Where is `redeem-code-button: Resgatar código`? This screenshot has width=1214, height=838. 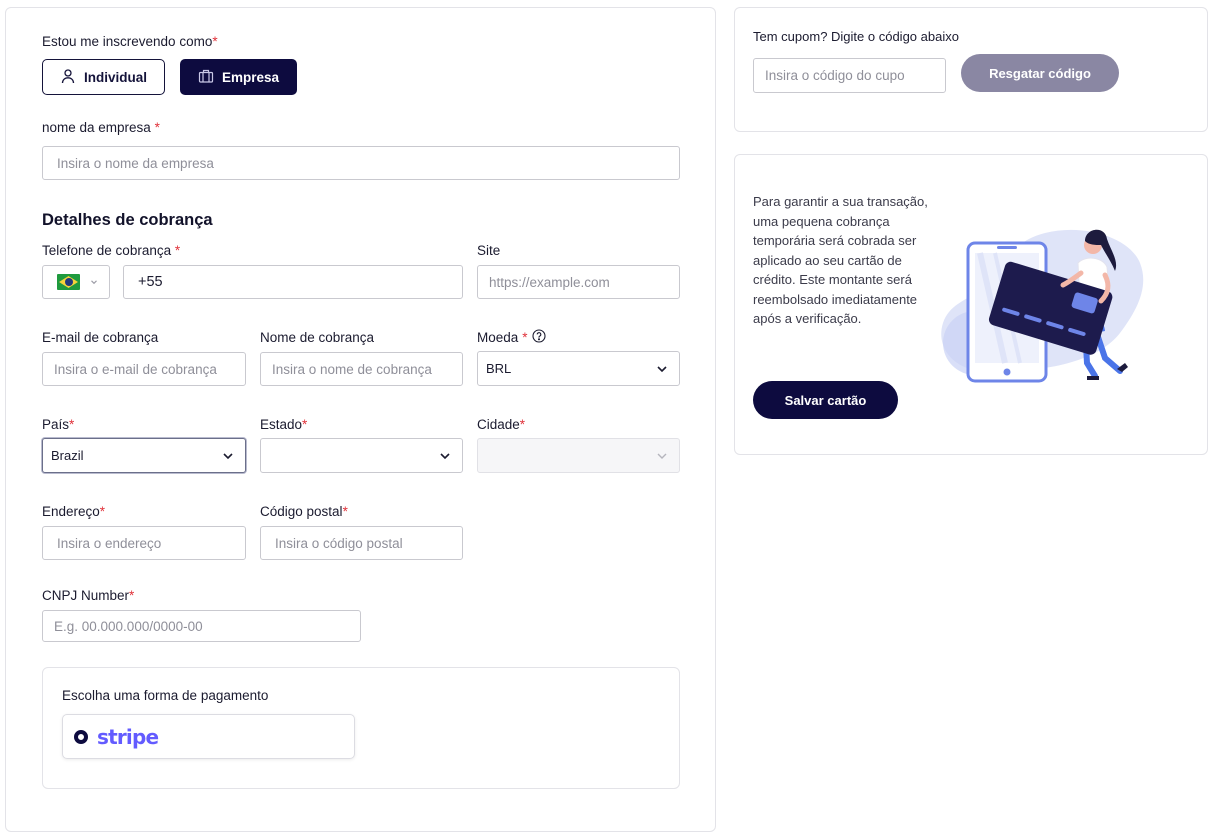
redeem-code-button: Resgatar código is located at coordinates (1040, 73).